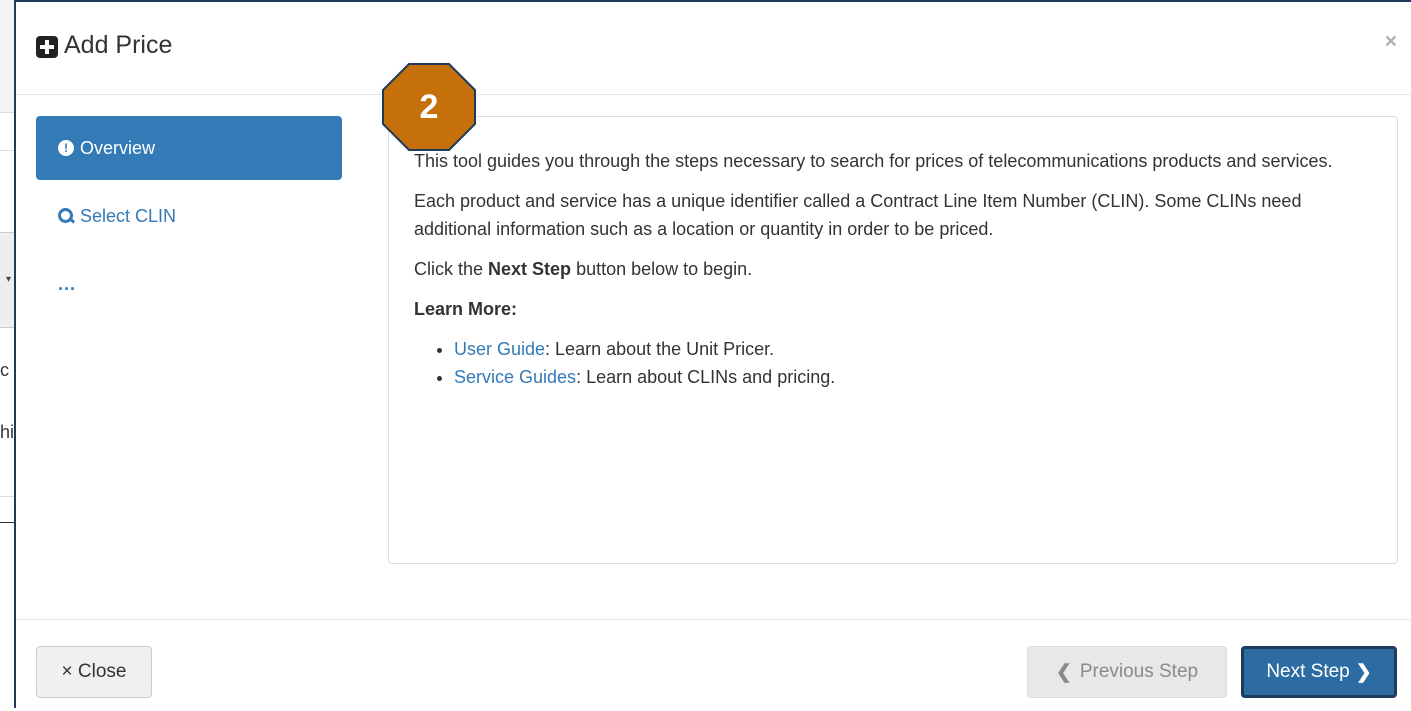 Image resolution: width=1411 pixels, height=711 pixels. Describe the element at coordinates (66, 216) in the screenshot. I see `search-icon` at that location.